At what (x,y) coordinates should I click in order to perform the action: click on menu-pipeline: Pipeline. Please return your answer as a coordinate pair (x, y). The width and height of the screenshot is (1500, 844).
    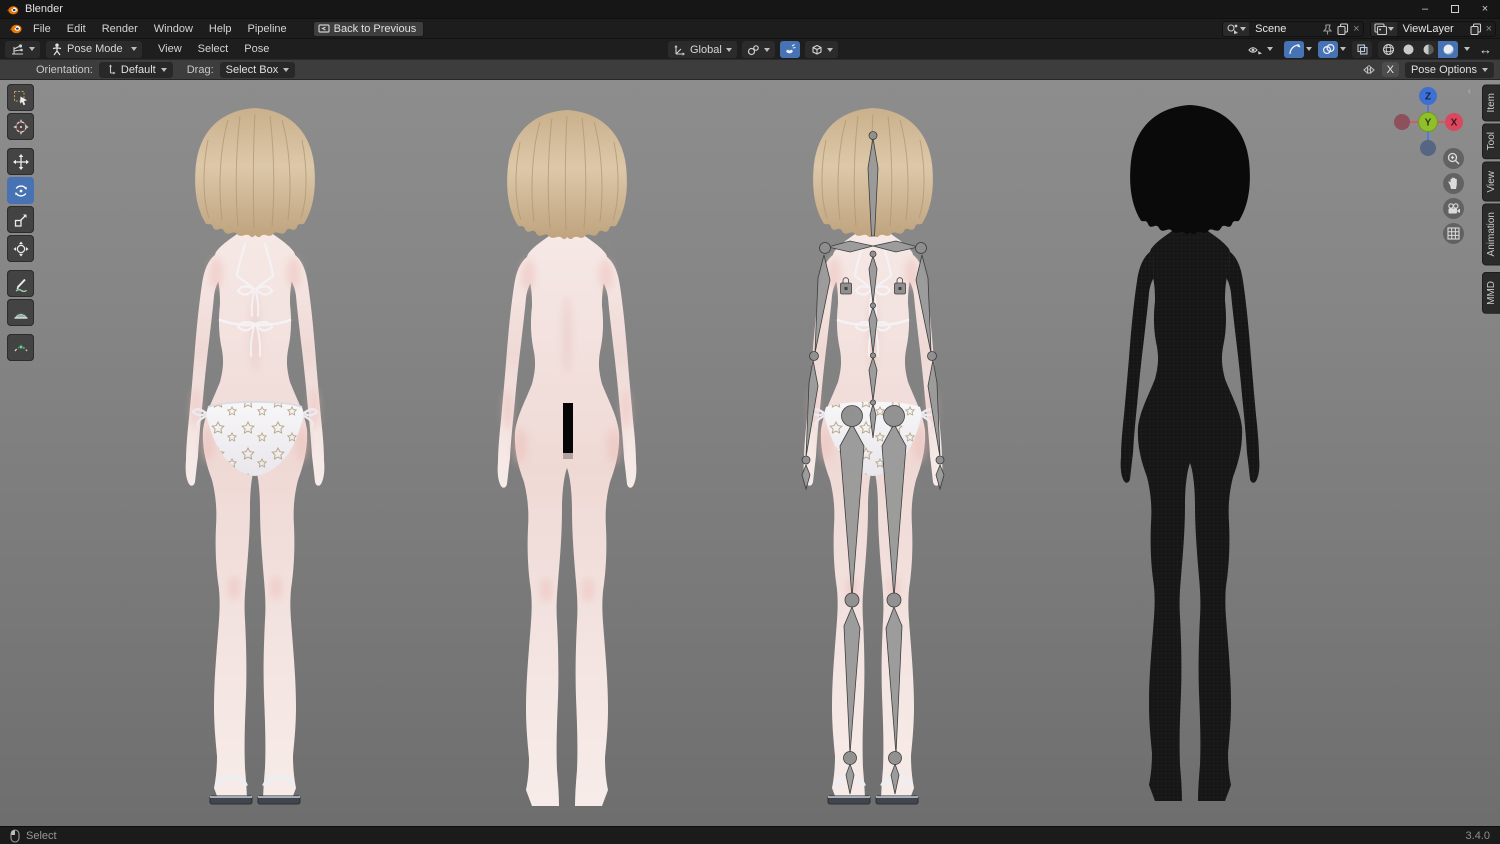
    Looking at the image, I should click on (267, 29).